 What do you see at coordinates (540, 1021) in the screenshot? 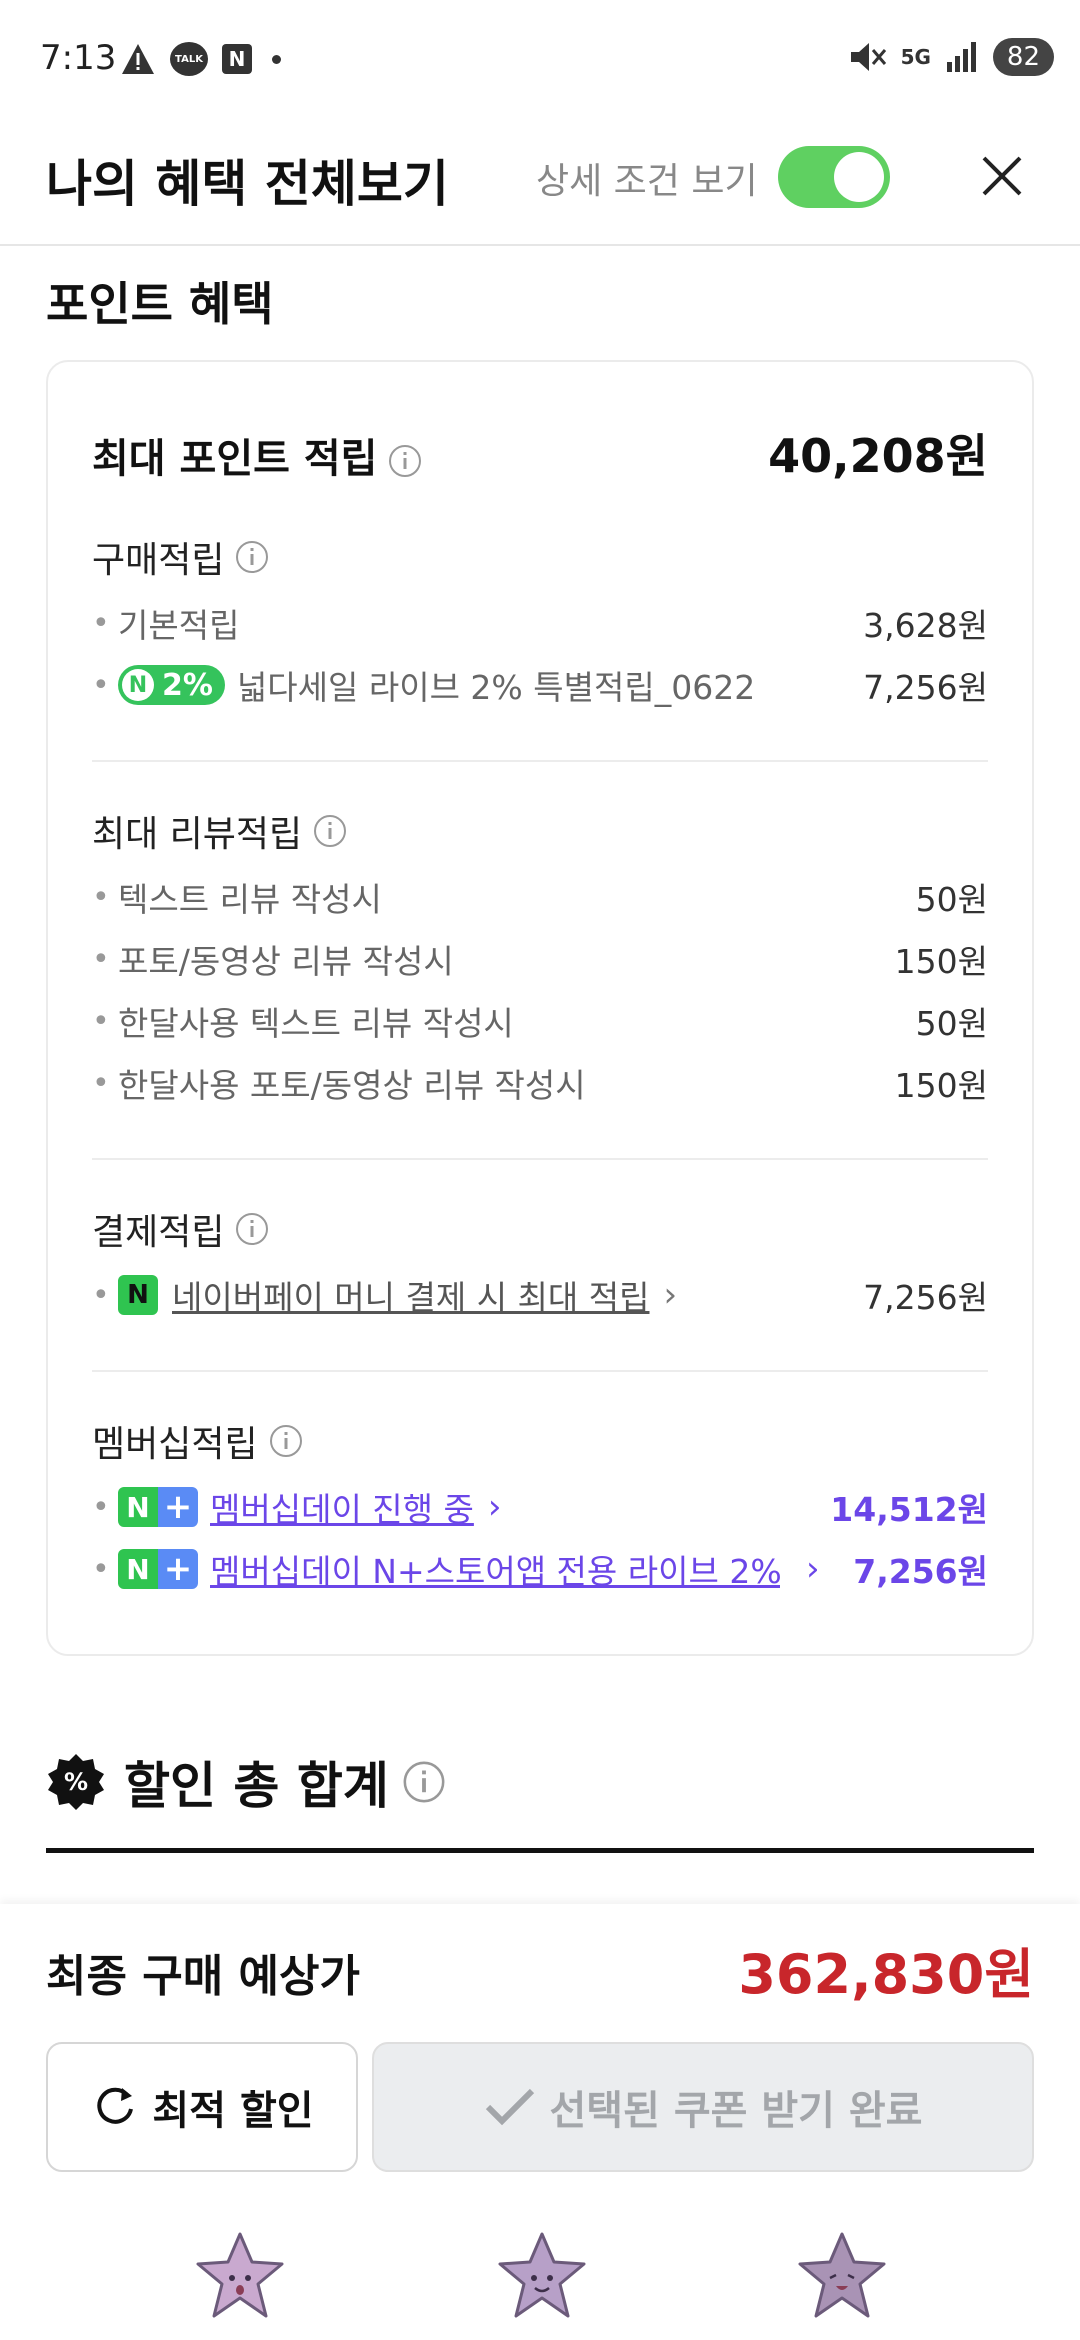
I see `list-item: • 한달사용 텍스트 리뷰 작성시 50원` at bounding box center [540, 1021].